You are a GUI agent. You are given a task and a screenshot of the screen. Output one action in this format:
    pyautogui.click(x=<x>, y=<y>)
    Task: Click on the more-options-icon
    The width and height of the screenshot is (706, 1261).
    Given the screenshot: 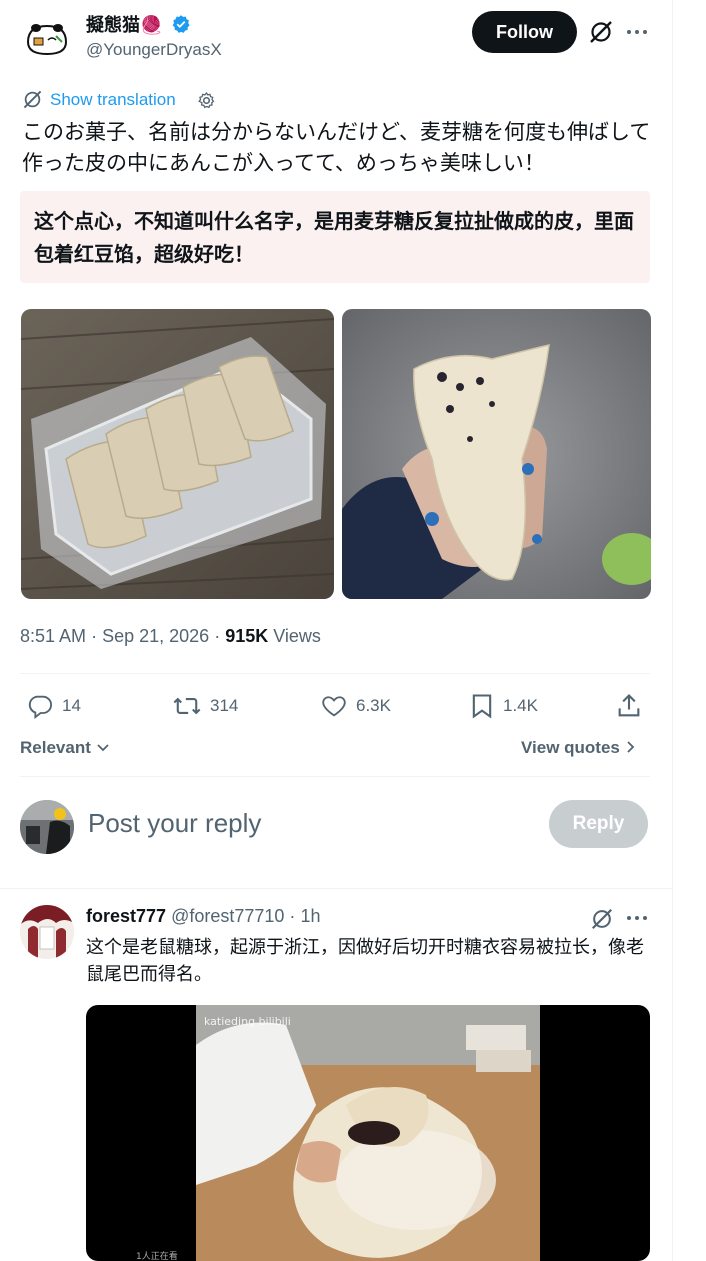 What is the action you would take?
    pyautogui.click(x=637, y=32)
    